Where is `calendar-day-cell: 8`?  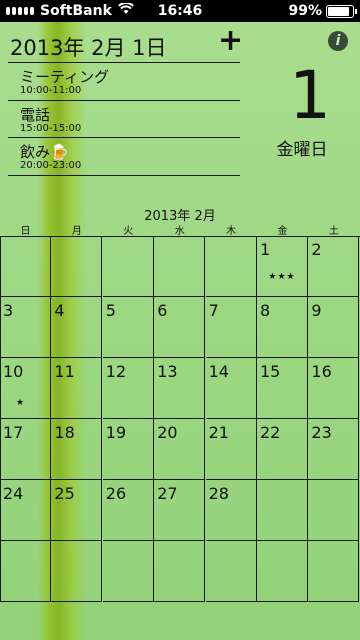
calendar-day-cell: 8 is located at coordinates (282, 327).